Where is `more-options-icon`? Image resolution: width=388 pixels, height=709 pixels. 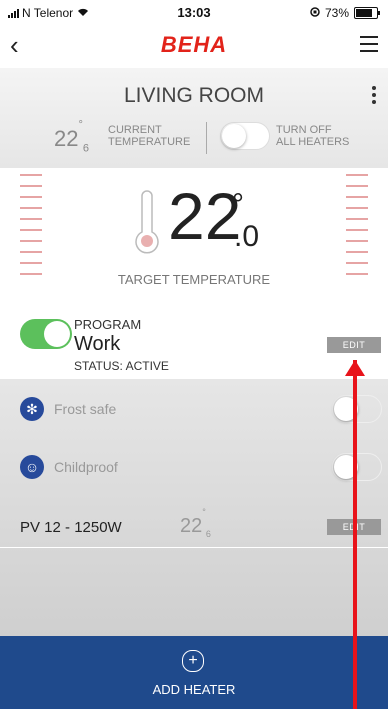
more-options-icon is located at coordinates (374, 96).